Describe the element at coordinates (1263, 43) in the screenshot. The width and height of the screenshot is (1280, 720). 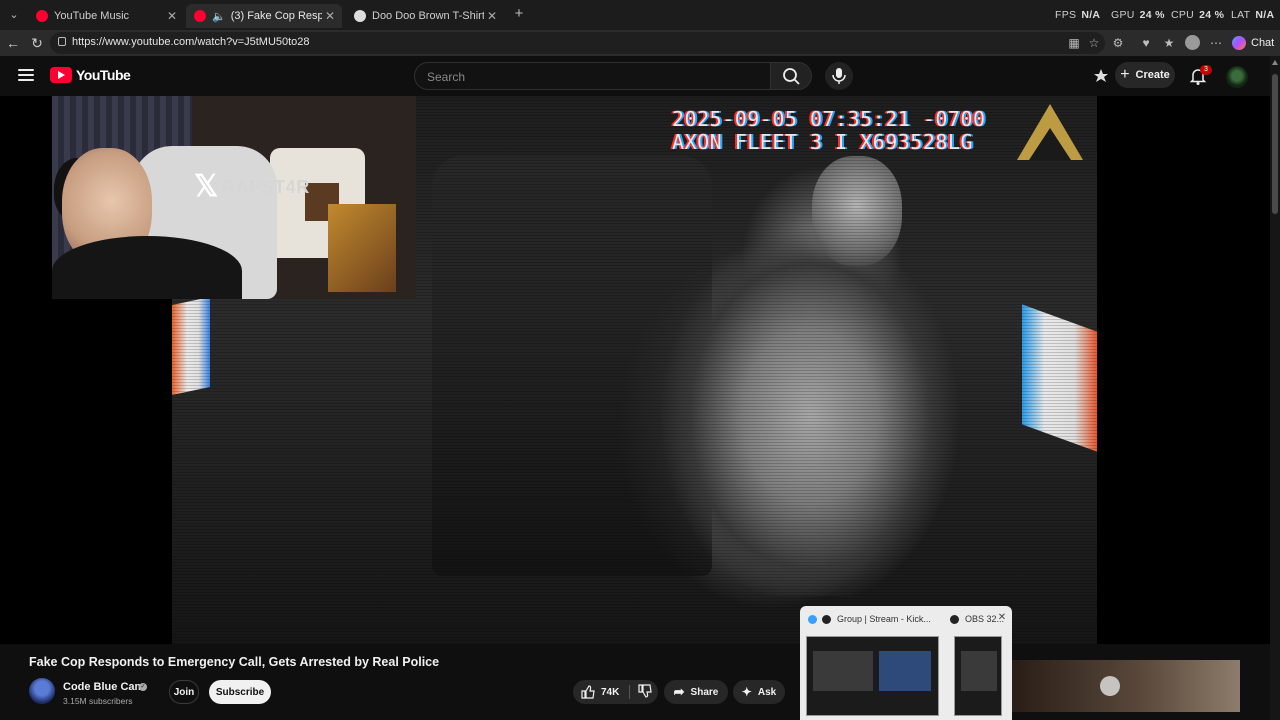
I see `chat-label: Chat` at that location.